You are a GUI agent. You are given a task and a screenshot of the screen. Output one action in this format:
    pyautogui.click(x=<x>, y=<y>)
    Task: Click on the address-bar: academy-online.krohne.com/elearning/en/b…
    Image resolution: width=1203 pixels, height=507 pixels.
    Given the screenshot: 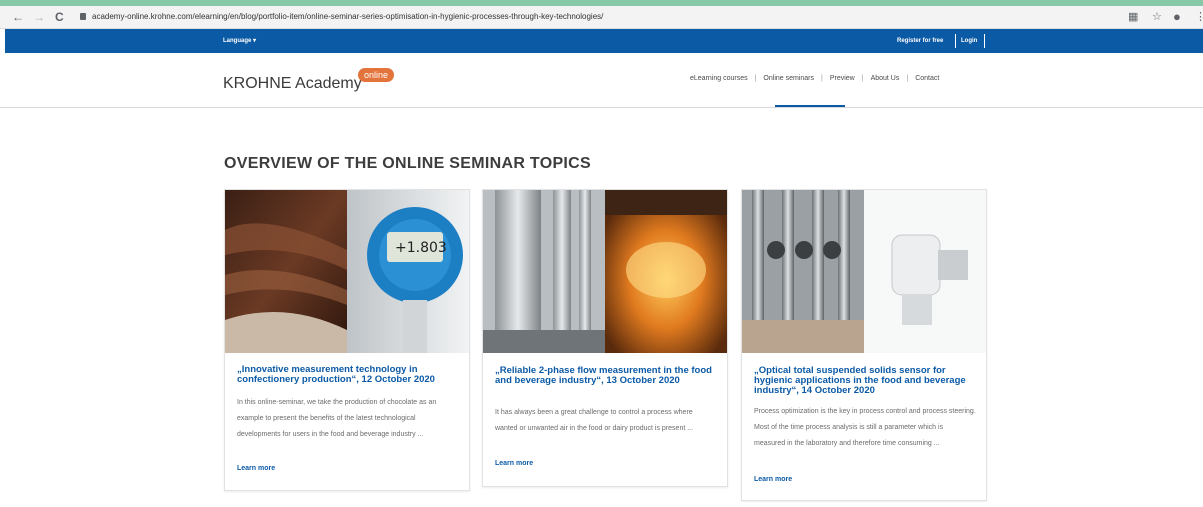 What is the action you would take?
    pyautogui.click(x=590, y=17)
    